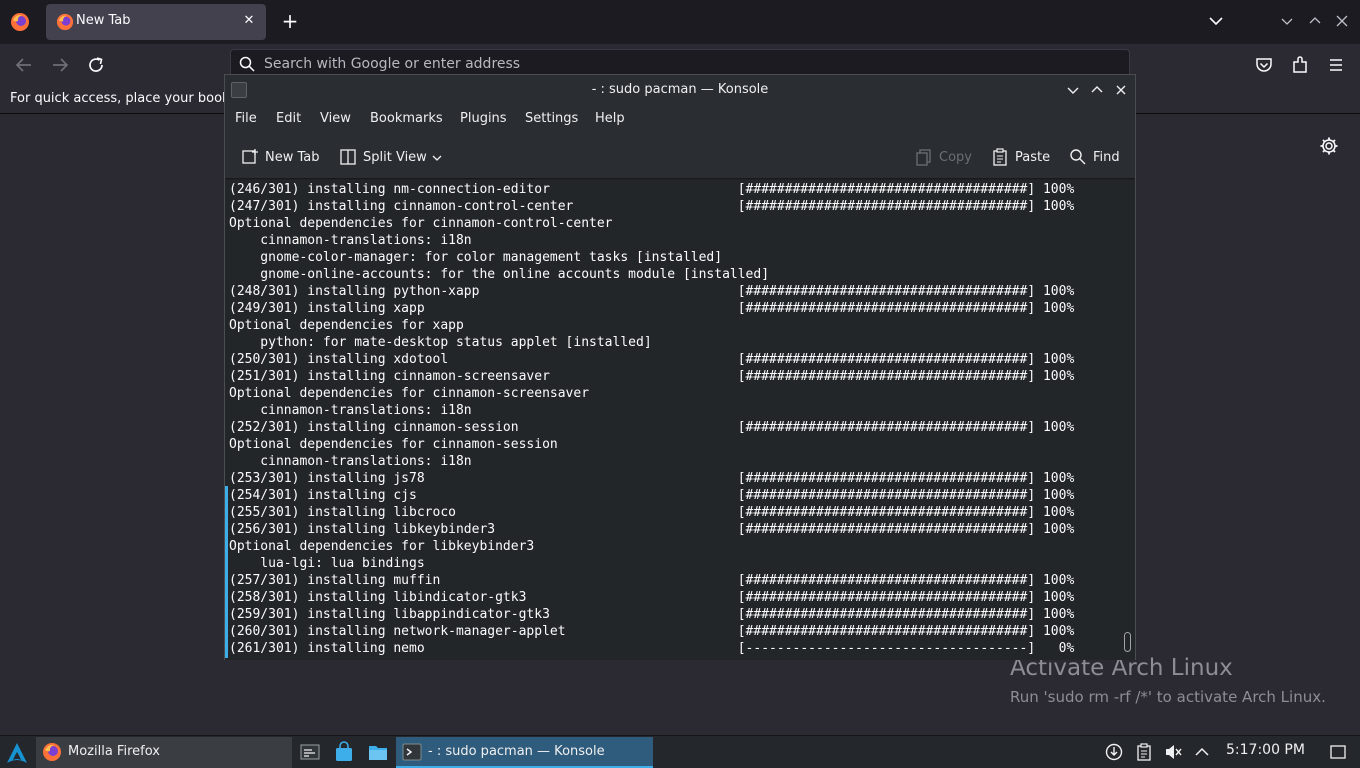  Describe the element at coordinates (1300, 65) in the screenshot. I see `extensions-icon` at that location.